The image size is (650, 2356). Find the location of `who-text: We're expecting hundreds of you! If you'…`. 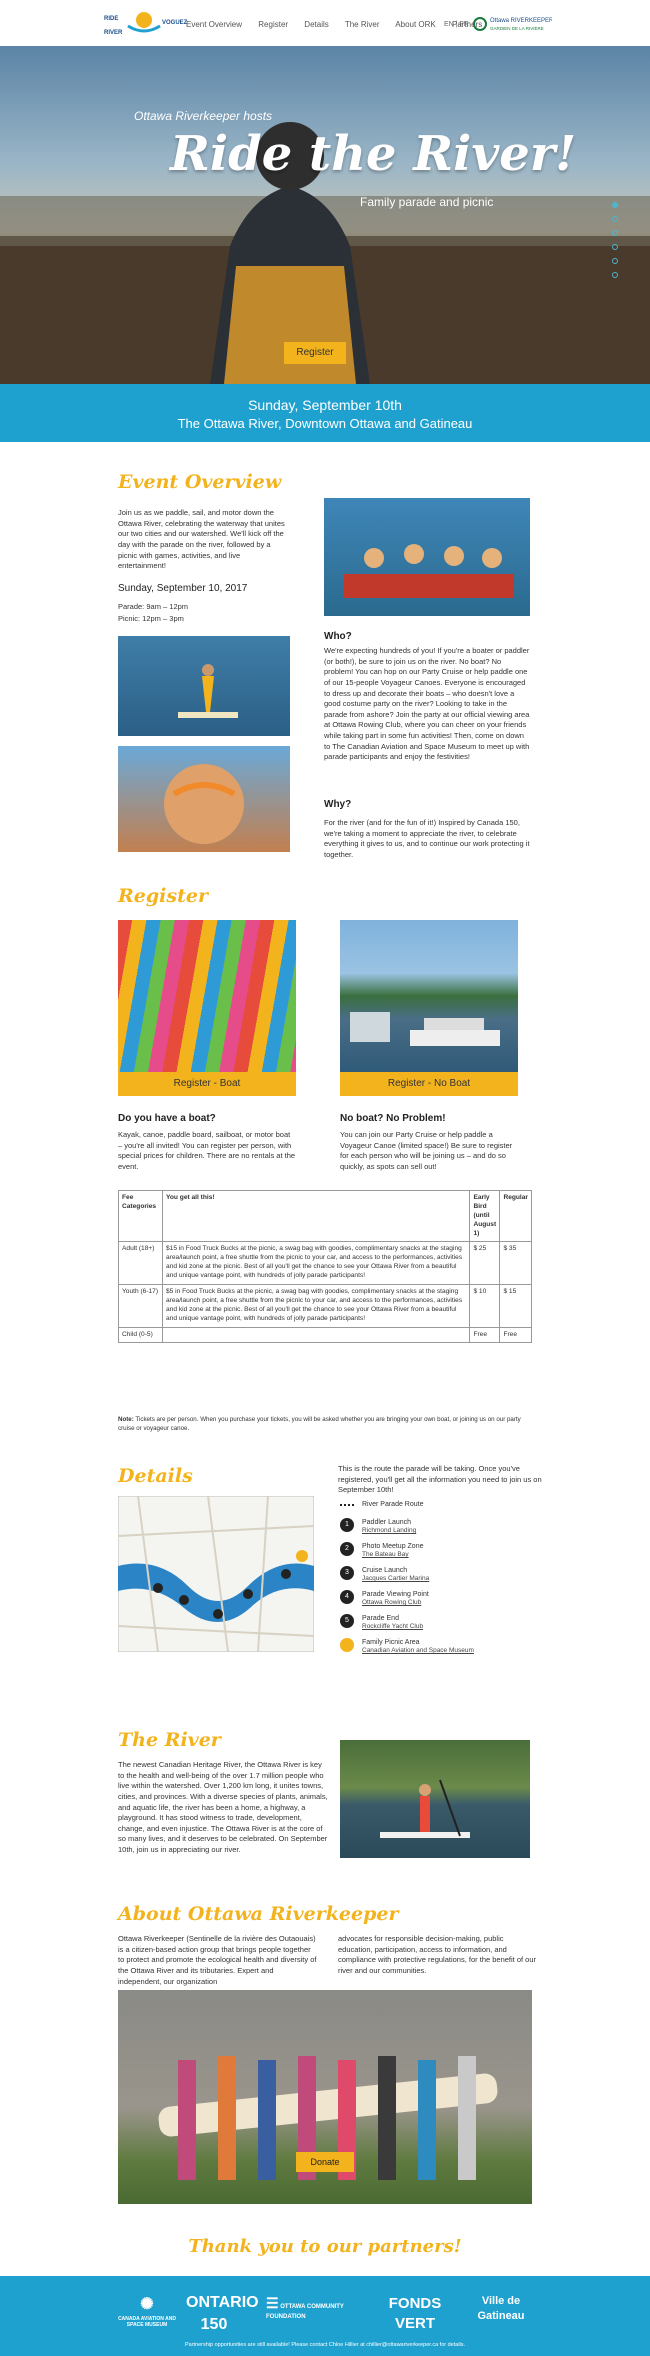

who-text: We're expecting hundreds of you! If you'… is located at coordinates (427, 704).